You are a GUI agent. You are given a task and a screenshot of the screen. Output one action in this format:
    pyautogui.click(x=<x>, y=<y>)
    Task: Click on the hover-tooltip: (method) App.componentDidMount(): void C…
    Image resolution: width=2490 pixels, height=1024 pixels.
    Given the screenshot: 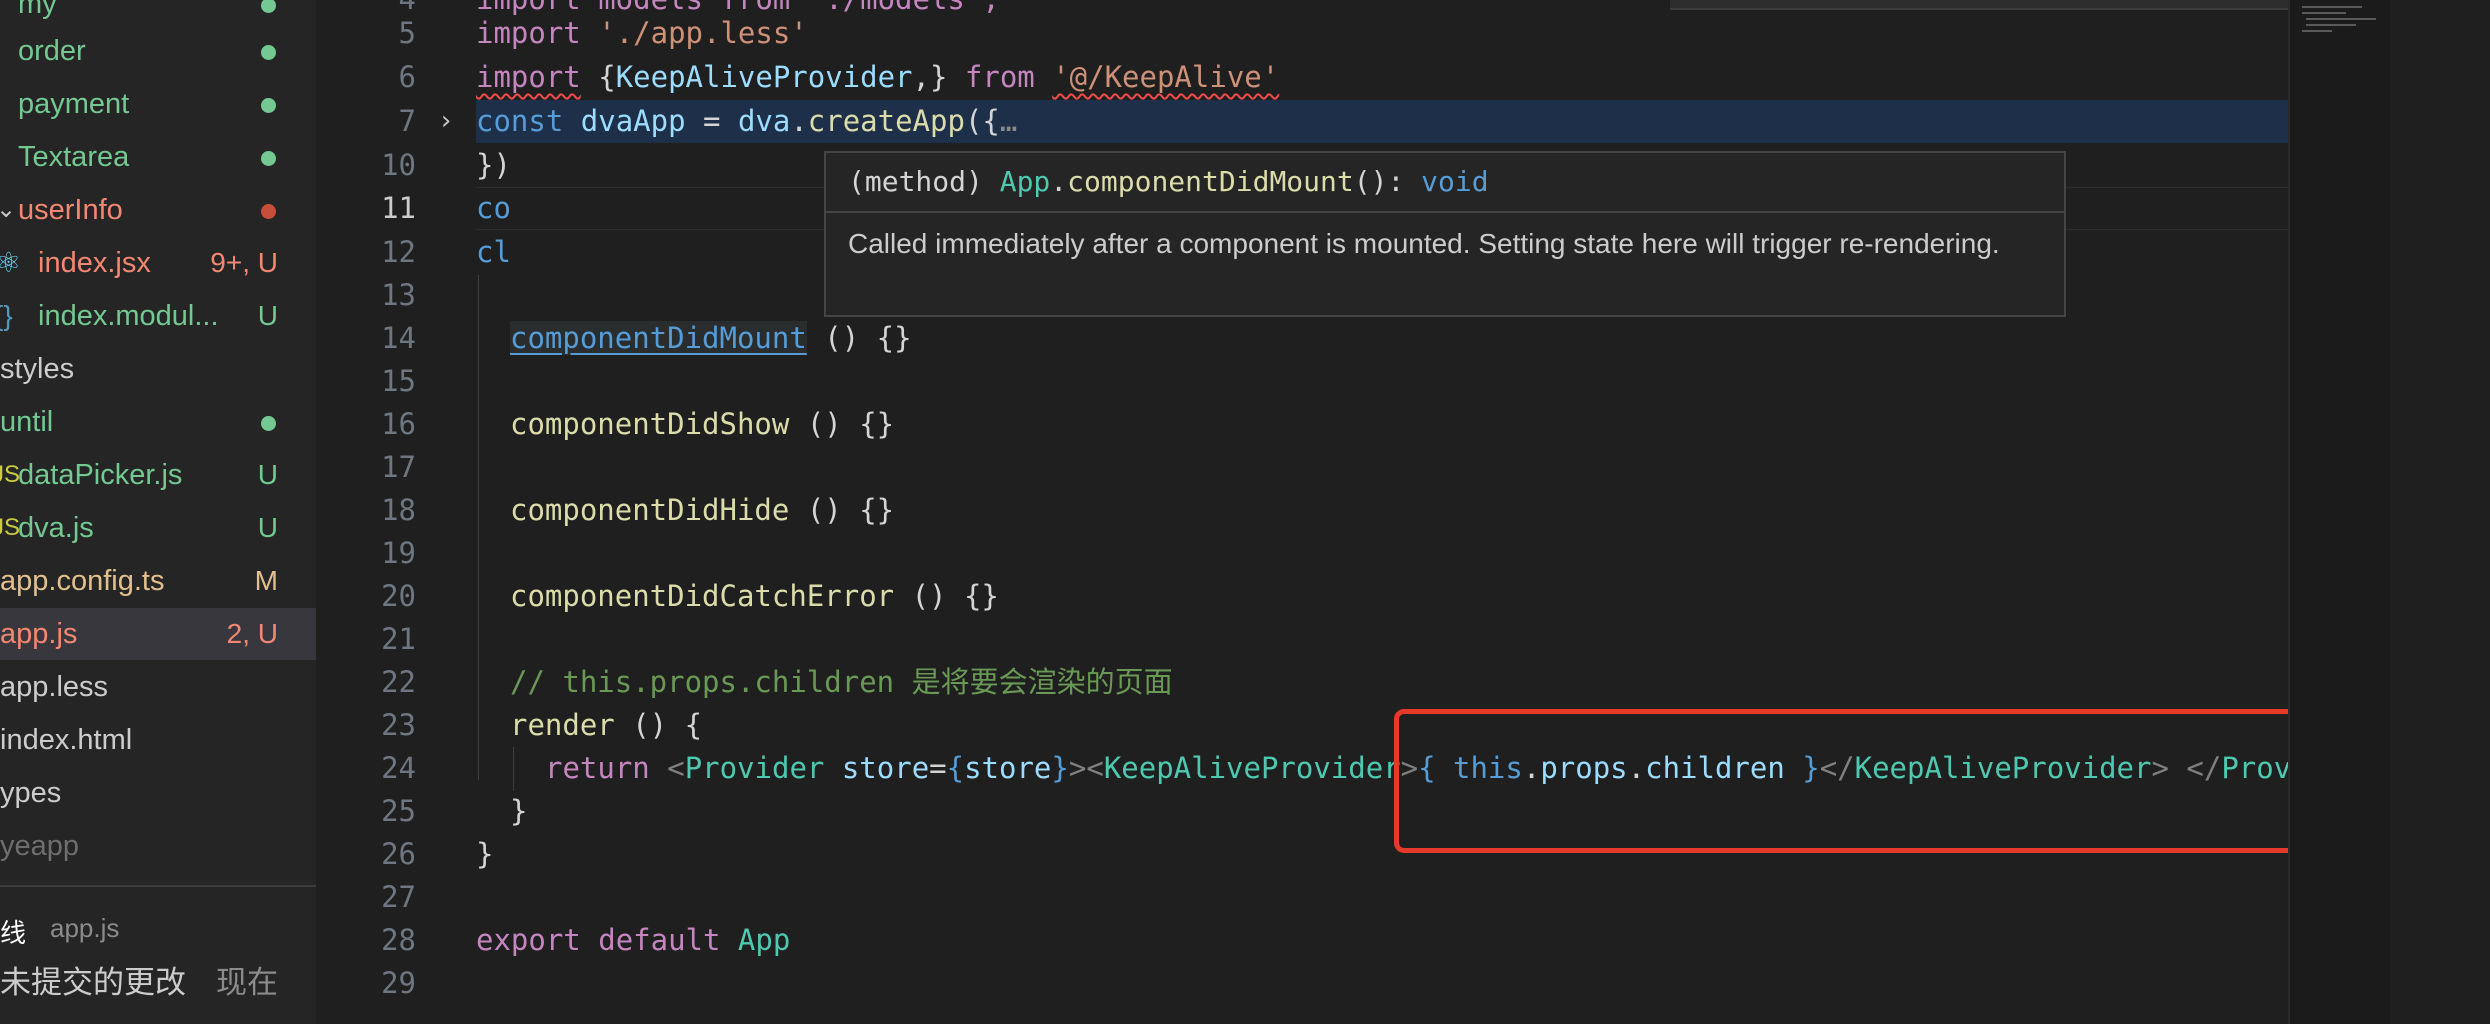 What is the action you would take?
    pyautogui.click(x=1445, y=234)
    